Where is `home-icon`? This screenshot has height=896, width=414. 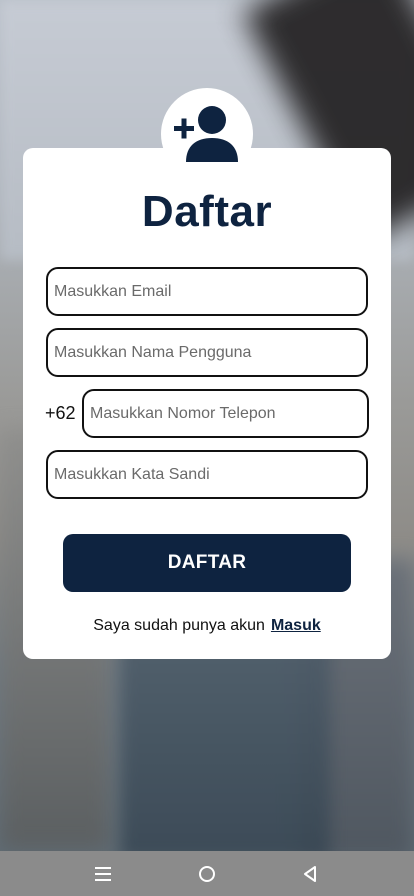 home-icon is located at coordinates (207, 874).